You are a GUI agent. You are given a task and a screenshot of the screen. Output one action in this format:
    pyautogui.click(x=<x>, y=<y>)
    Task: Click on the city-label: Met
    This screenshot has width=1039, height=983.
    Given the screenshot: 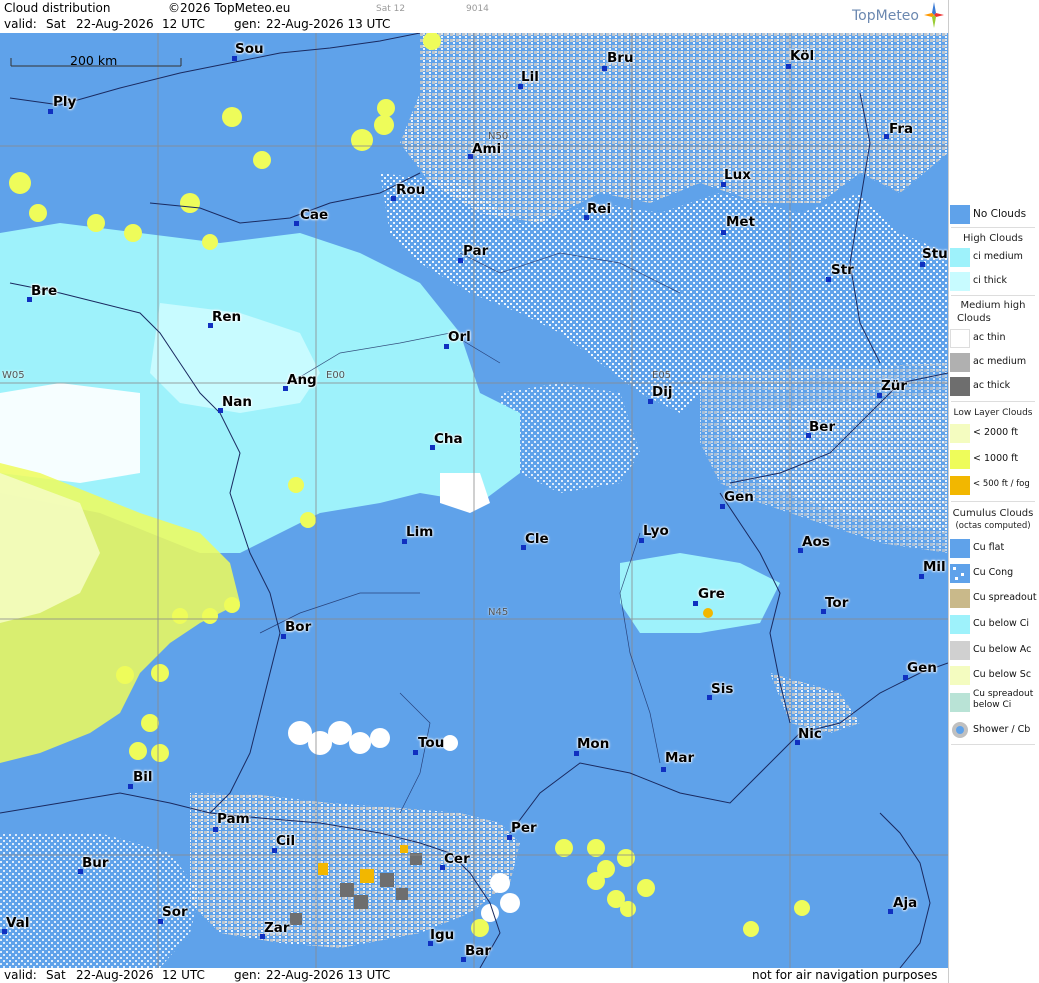 What is the action you would take?
    pyautogui.click(x=740, y=222)
    